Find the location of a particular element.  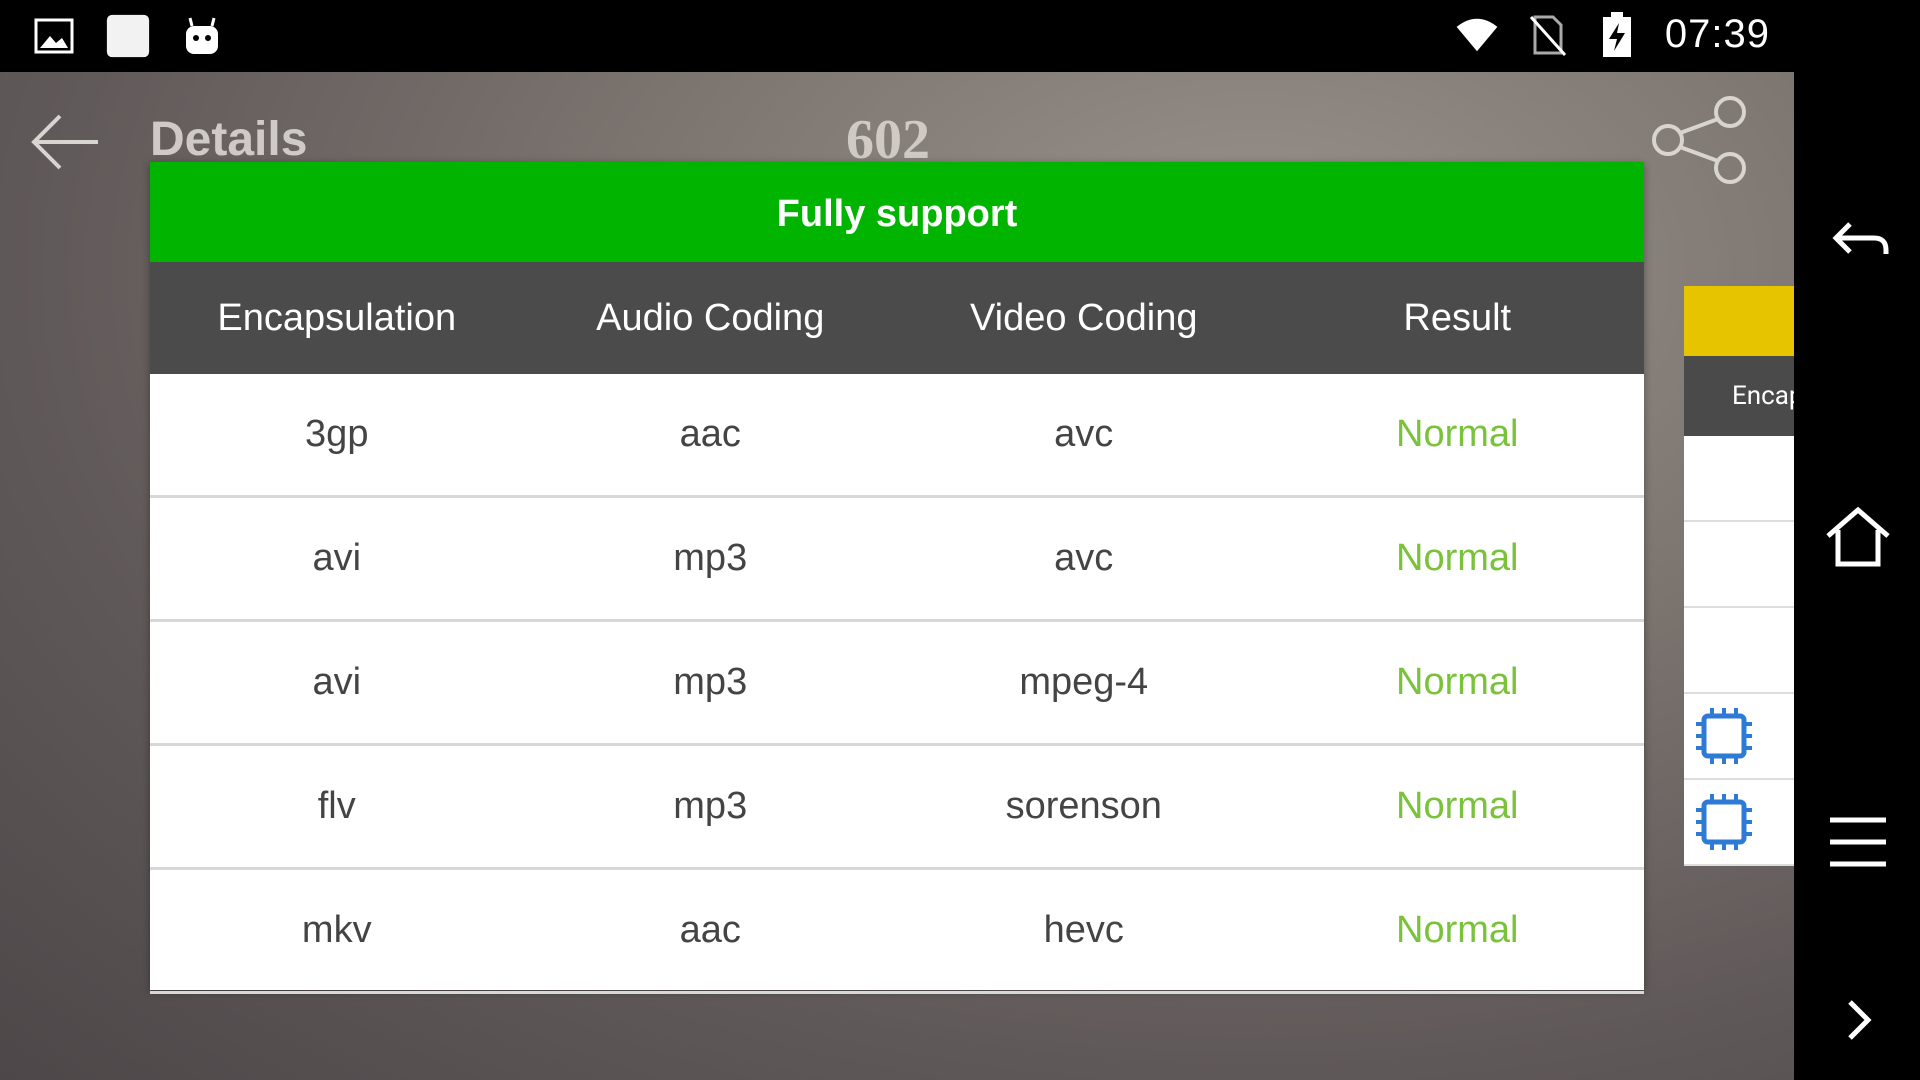

column-header-result: Result is located at coordinates (1457, 318).